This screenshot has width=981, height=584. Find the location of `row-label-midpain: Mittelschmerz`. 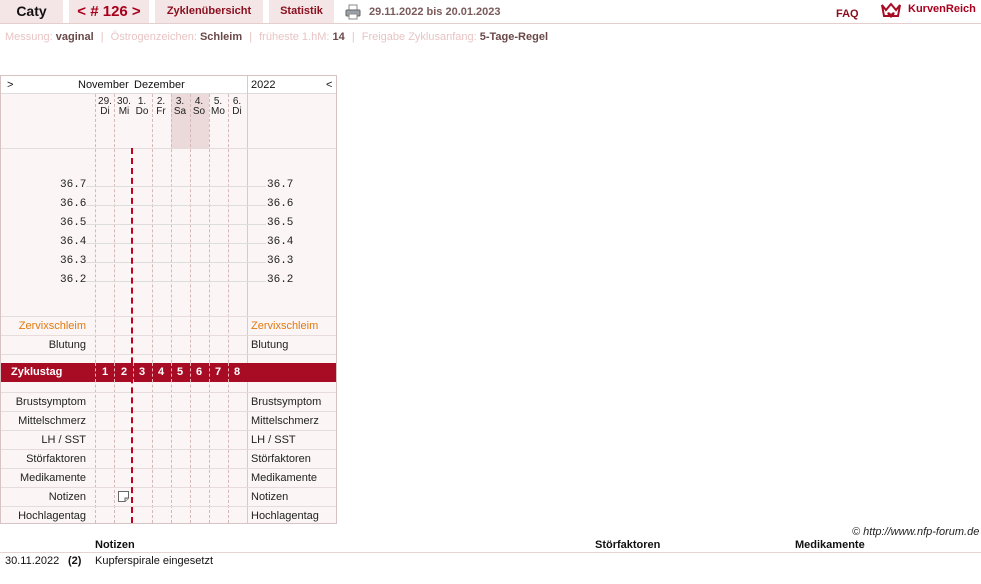

row-label-midpain: Mittelschmerz is located at coordinates (52, 421).